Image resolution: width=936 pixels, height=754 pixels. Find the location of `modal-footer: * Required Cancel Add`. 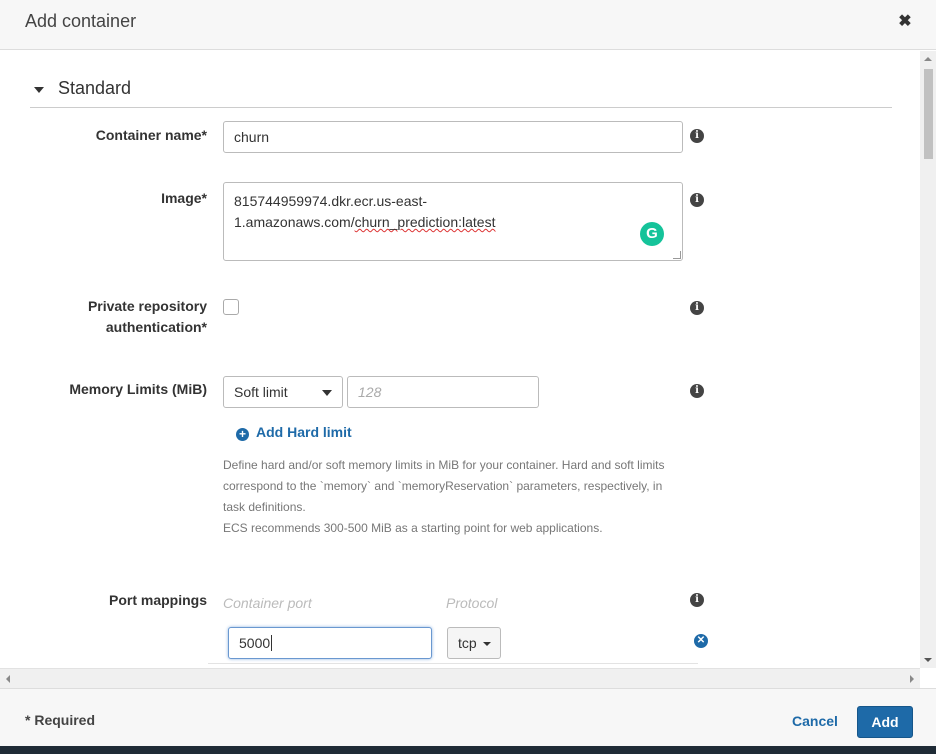

modal-footer: * Required Cancel Add is located at coordinates (468, 717).